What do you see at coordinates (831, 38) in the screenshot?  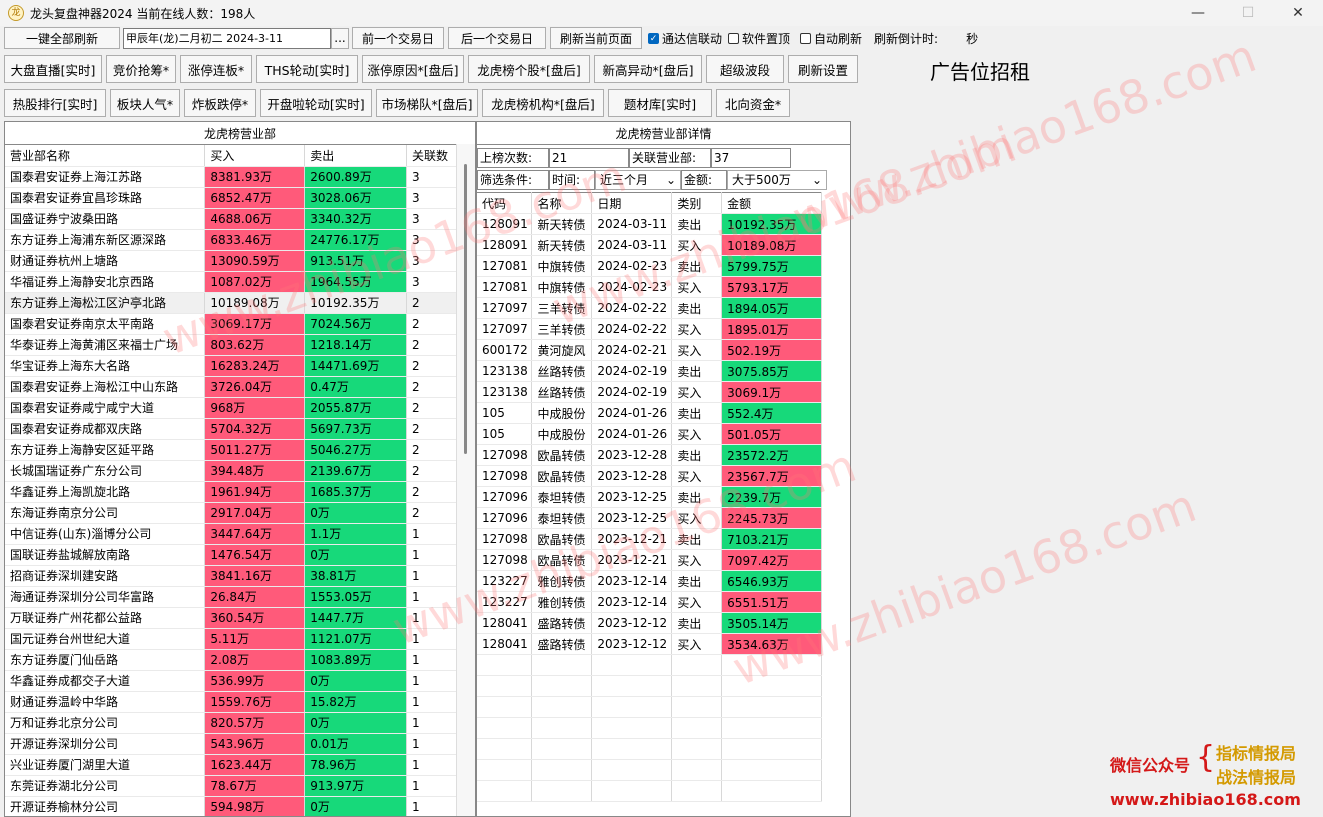 I see `auto-refresh-checkbox: 自动刷新` at bounding box center [831, 38].